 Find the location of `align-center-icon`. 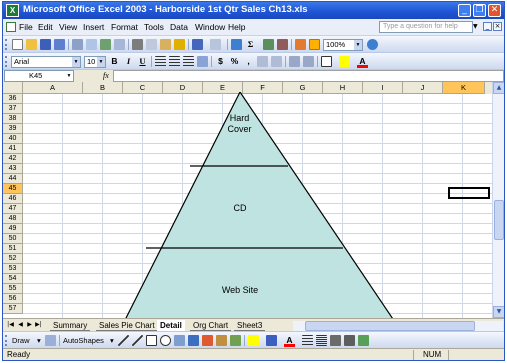

align-center-icon is located at coordinates (174, 61).